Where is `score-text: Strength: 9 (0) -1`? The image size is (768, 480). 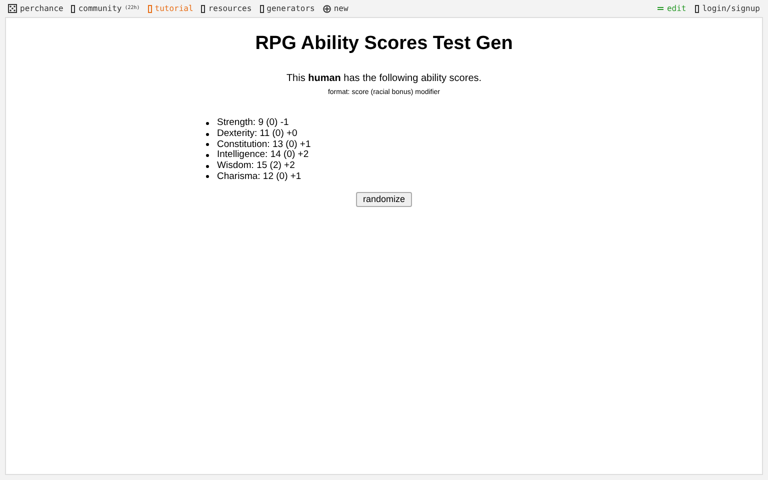
score-text: Strength: 9 (0) -1 is located at coordinates (253, 122).